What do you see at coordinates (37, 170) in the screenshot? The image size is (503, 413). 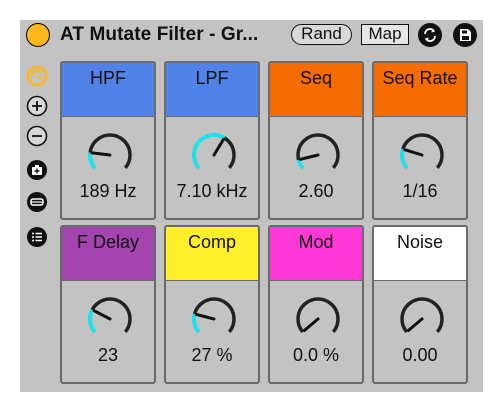 I see `macro-variations-icon` at bounding box center [37, 170].